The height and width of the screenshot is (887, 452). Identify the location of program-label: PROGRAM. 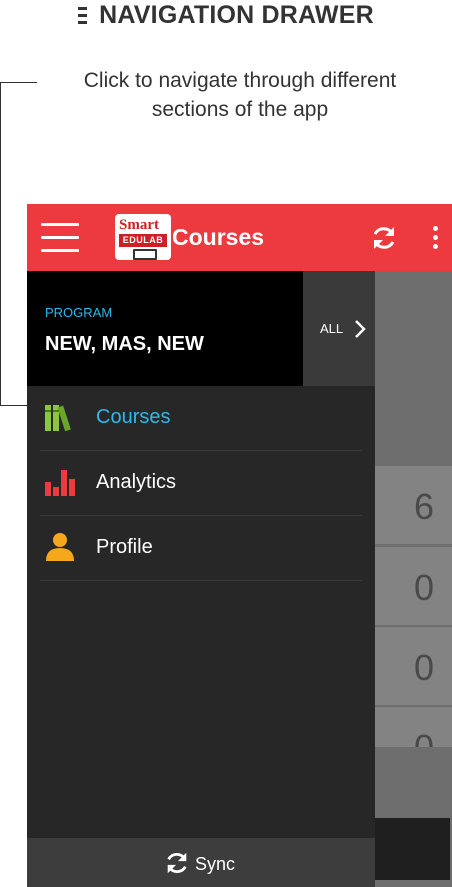
(79, 312).